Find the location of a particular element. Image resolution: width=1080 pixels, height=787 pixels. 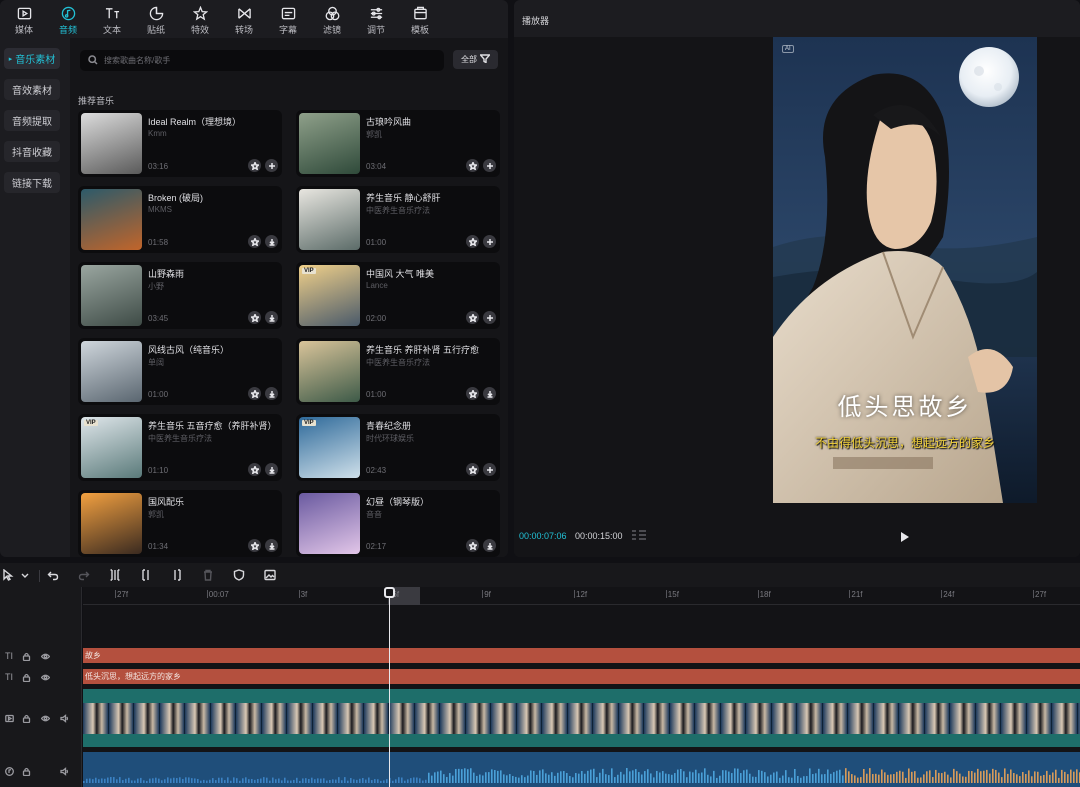

trim-left-button is located at coordinates (146, 575).